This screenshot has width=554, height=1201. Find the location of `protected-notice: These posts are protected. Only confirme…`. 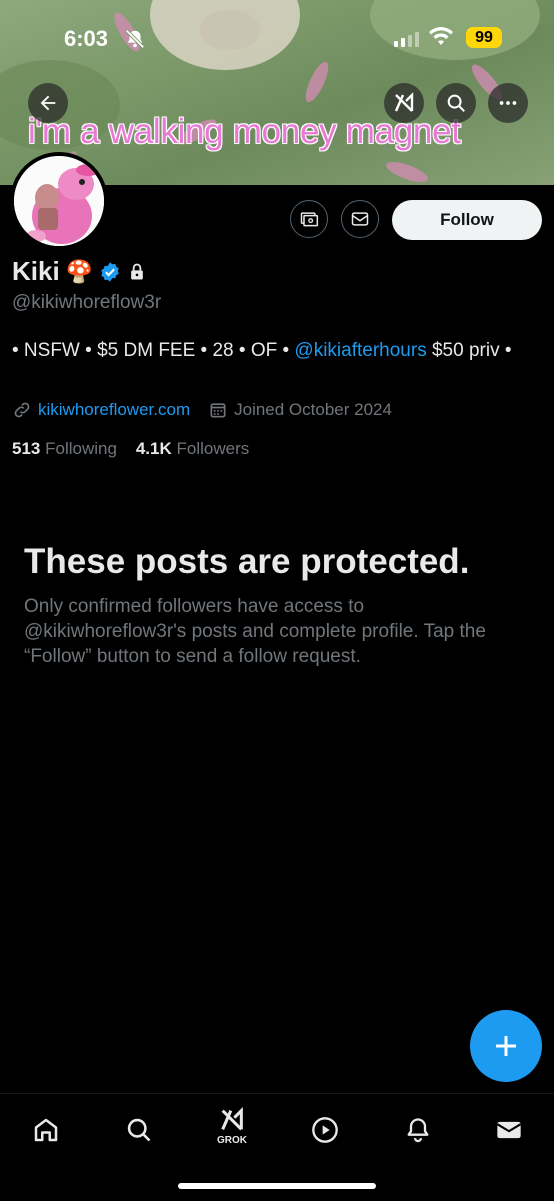

protected-notice: These posts are protected. Only confirme… is located at coordinates (274, 604).